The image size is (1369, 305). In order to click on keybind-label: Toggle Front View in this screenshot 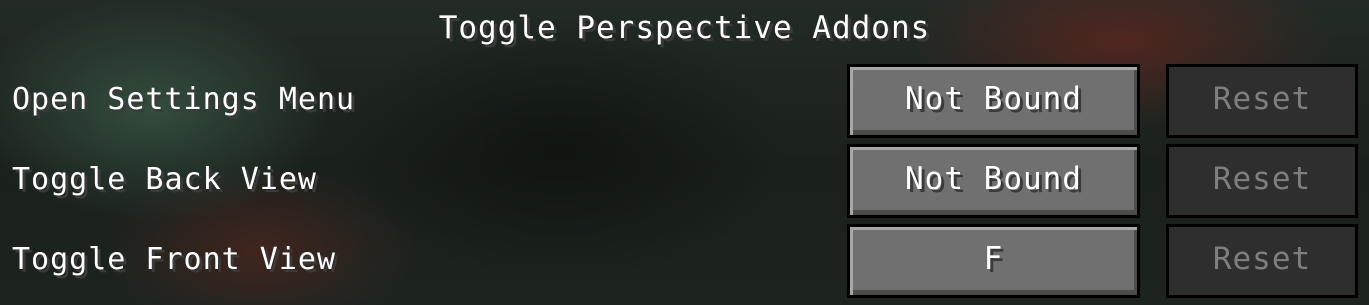, I will do `click(174, 259)`.